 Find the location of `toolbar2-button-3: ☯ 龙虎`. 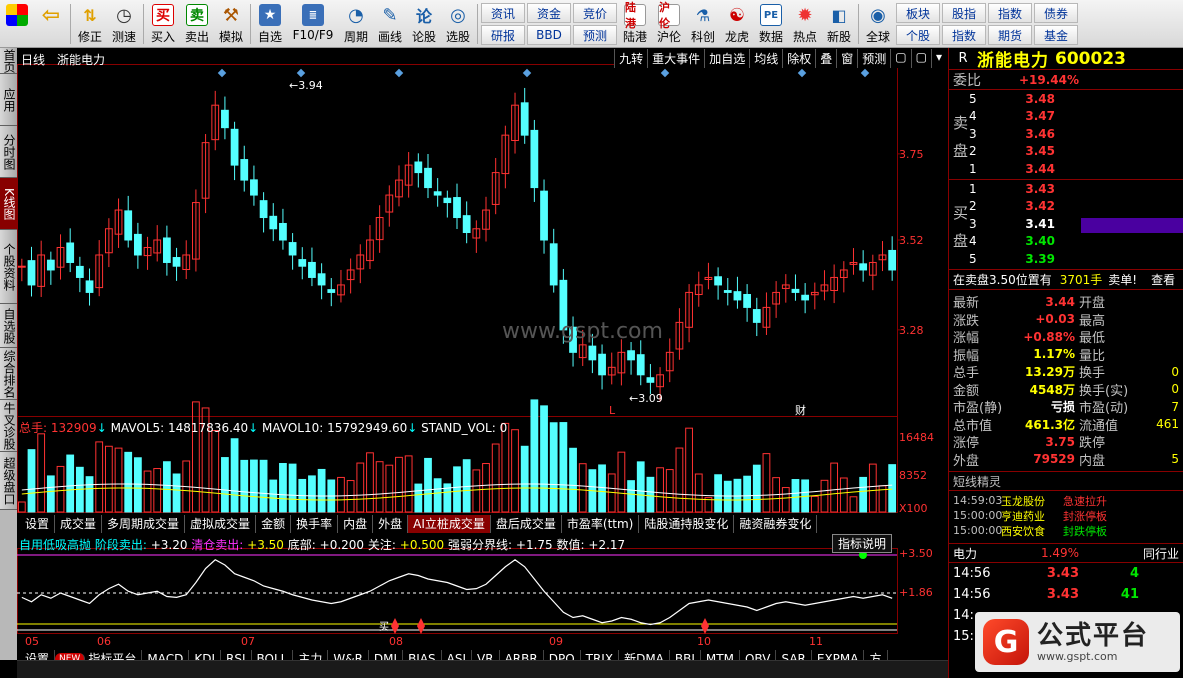

toolbar2-button-3: ☯ 龙虎 is located at coordinates (737, 23).